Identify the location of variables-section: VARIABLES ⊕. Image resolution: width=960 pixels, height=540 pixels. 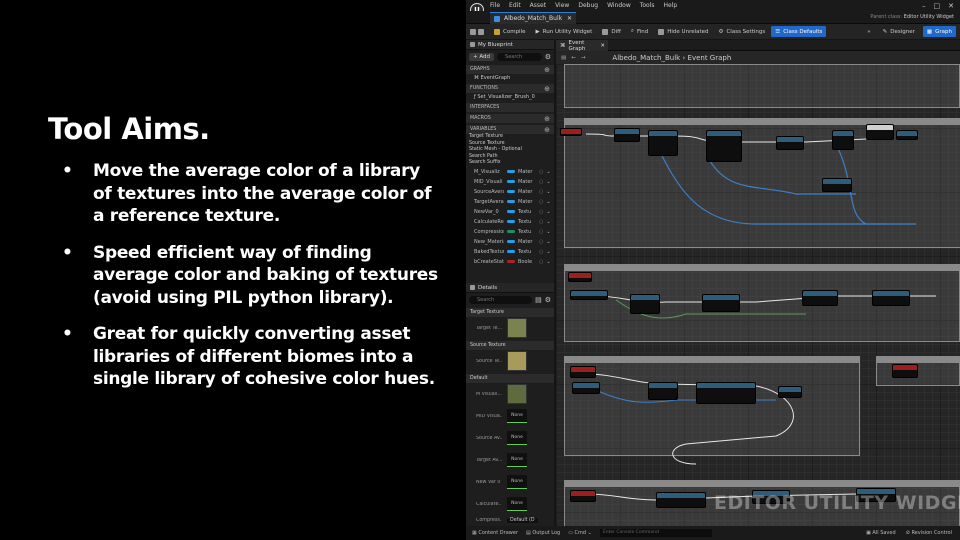
(510, 129).